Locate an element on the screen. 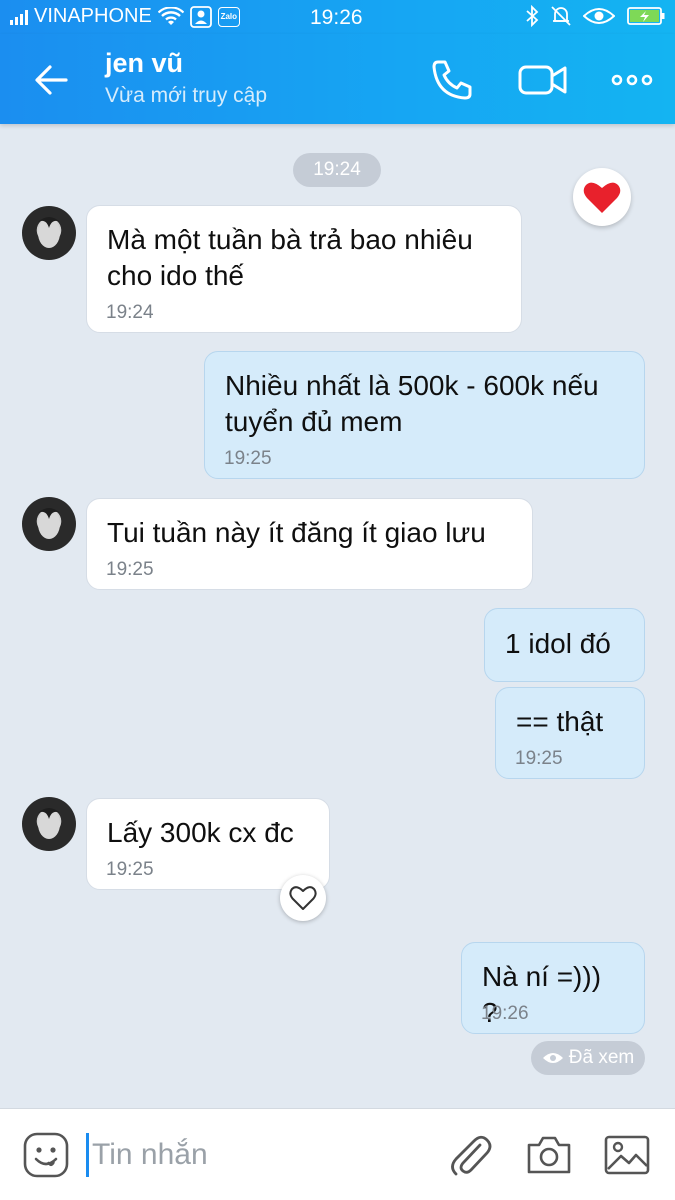  message-text: == thật is located at coordinates (560, 721).